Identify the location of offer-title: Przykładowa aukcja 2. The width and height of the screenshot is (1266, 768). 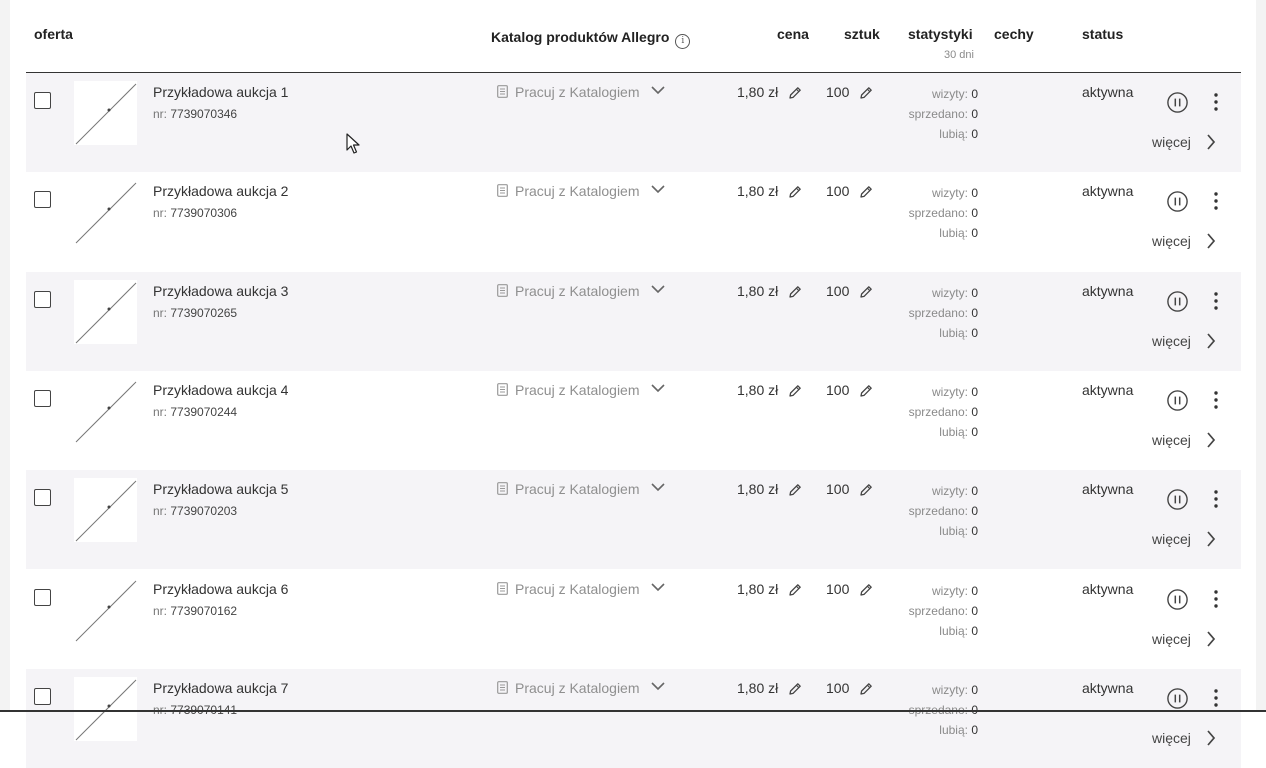
(220, 191).